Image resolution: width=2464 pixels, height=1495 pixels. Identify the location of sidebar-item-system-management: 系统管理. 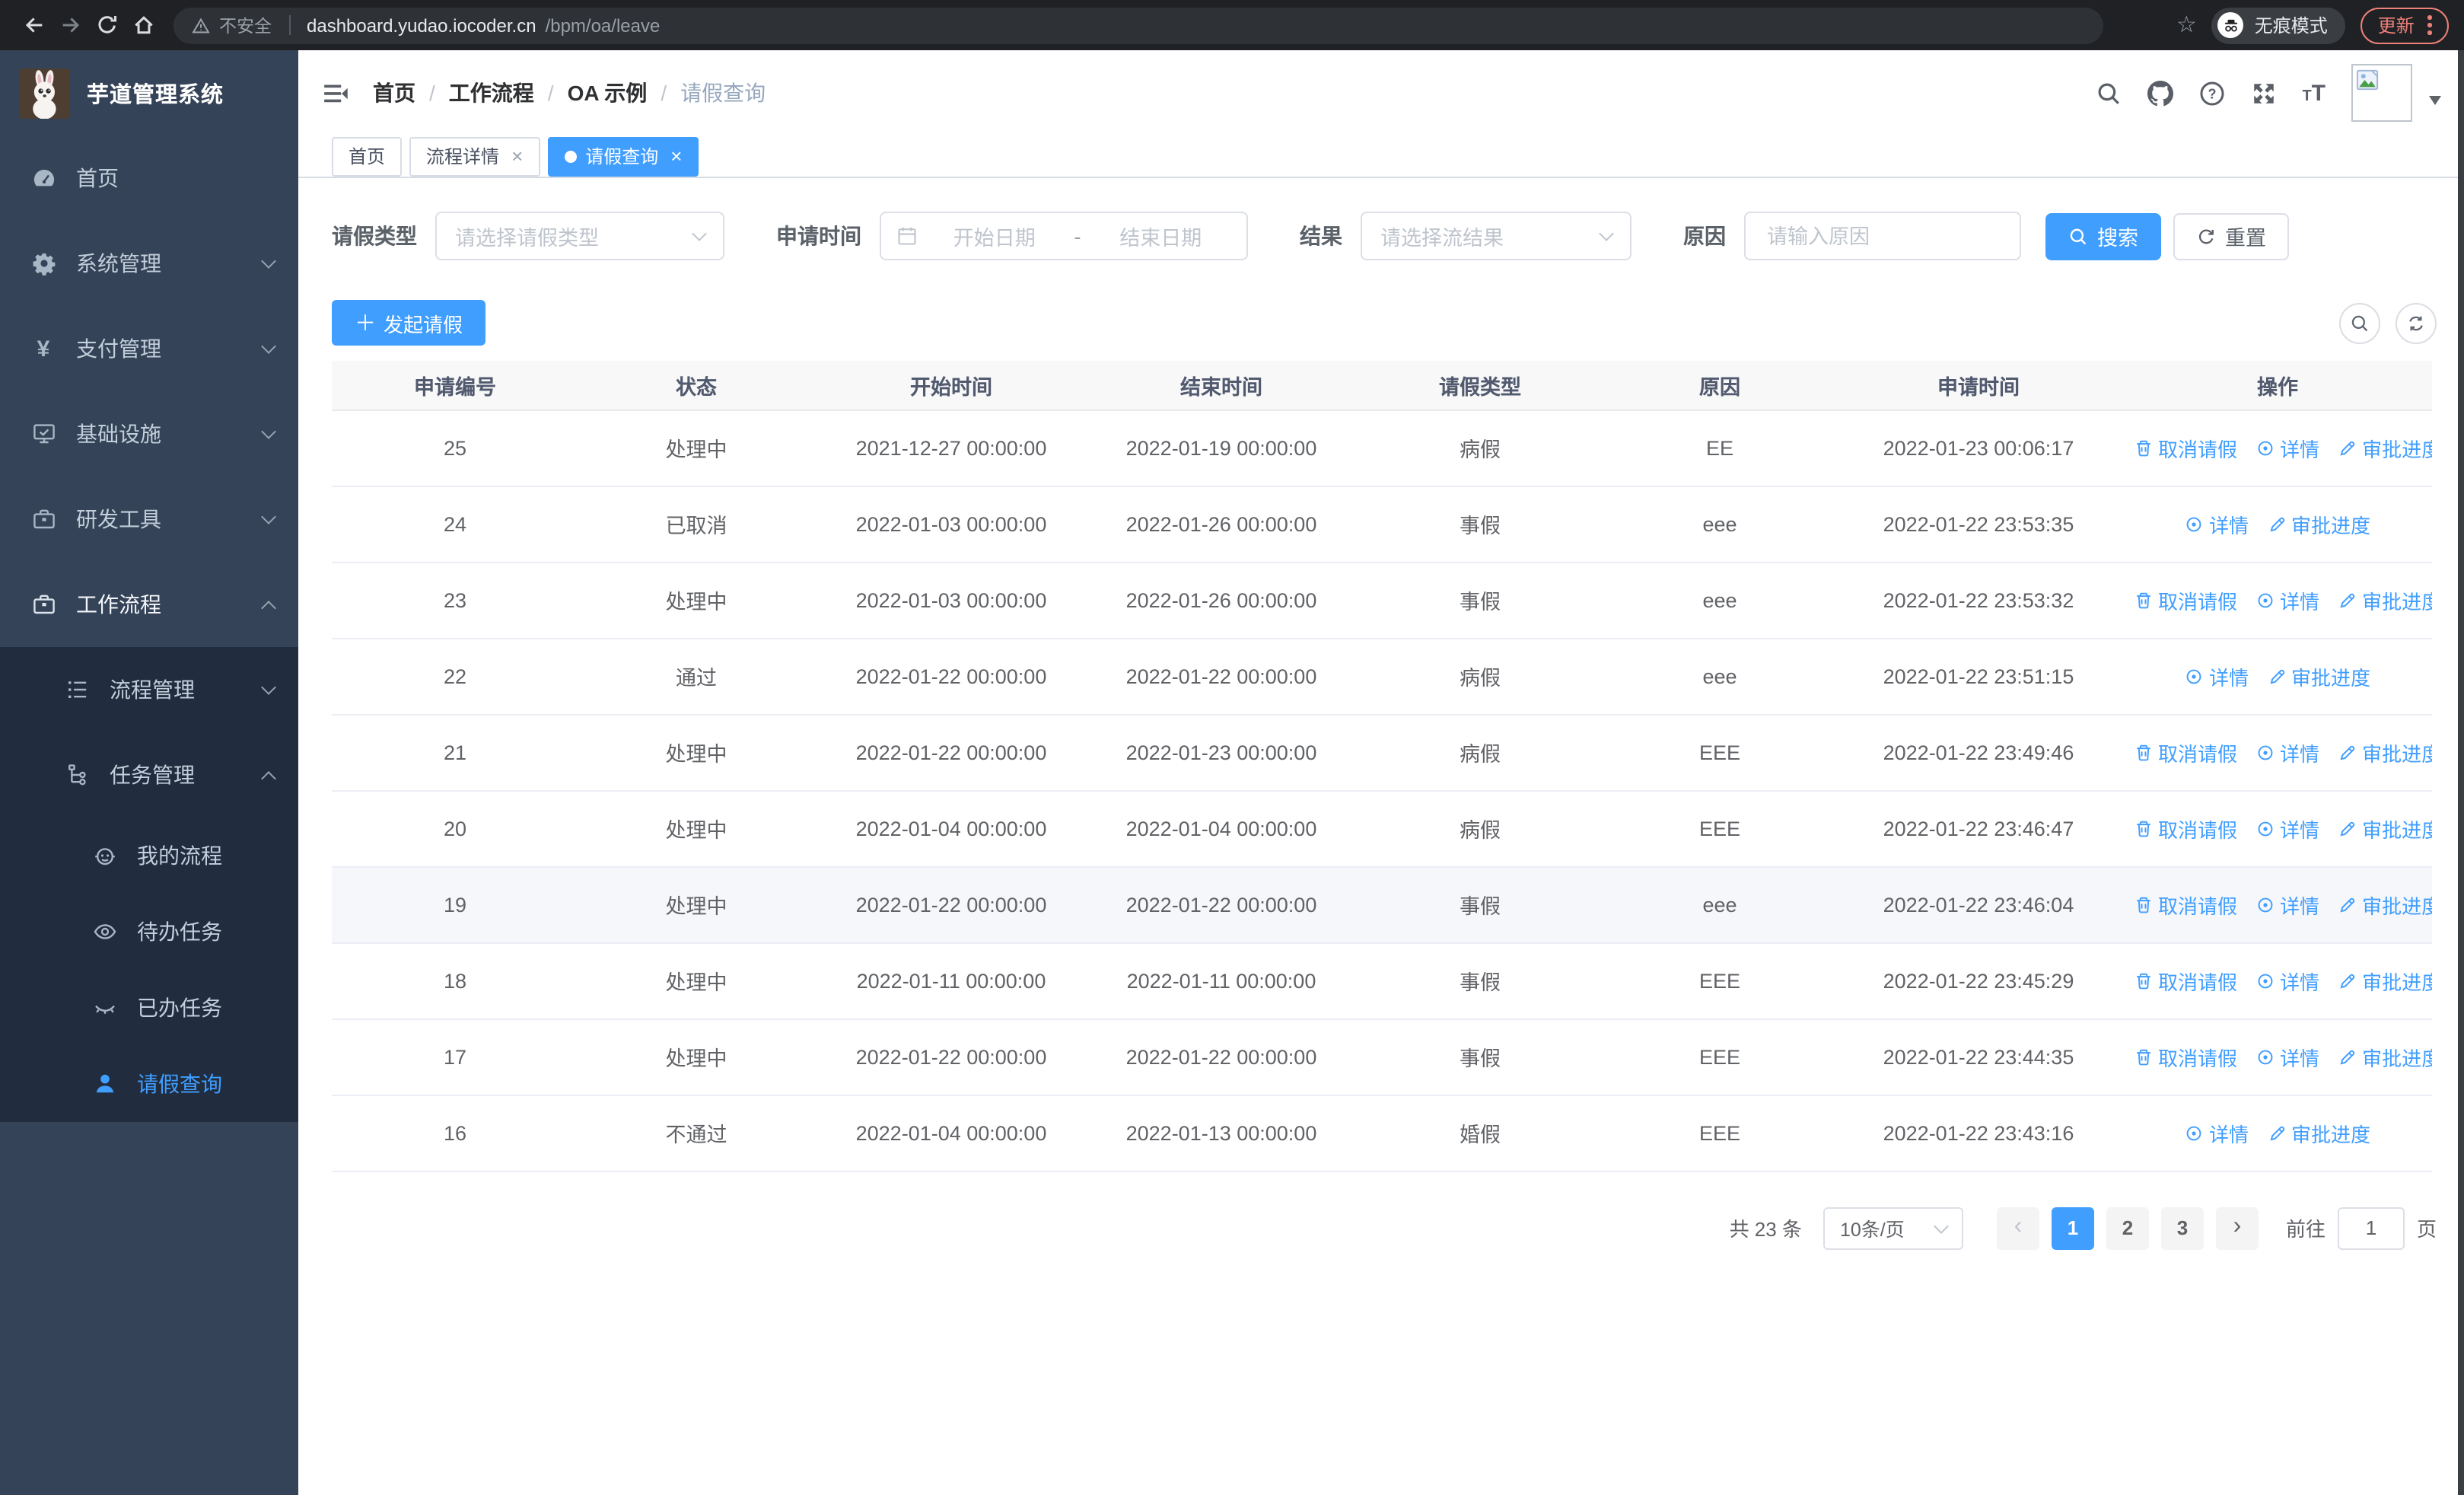
(149, 264).